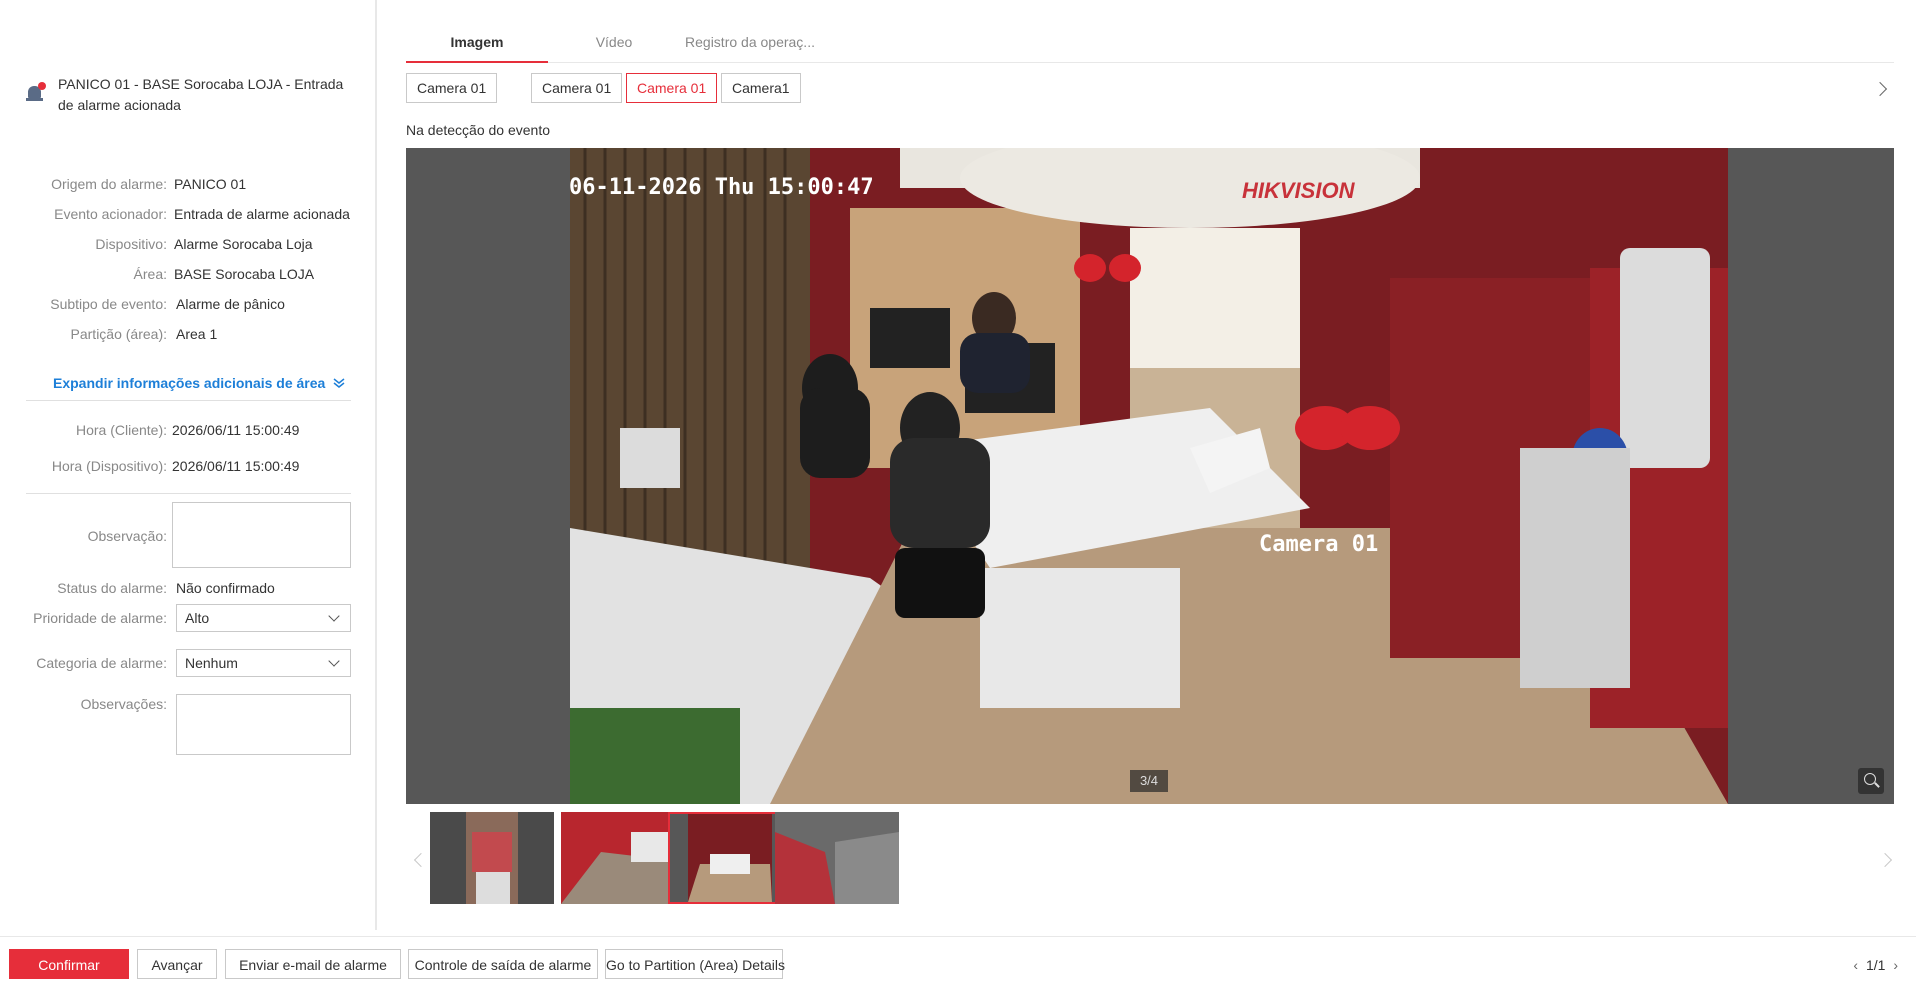  Describe the element at coordinates (695, 964) in the screenshot. I see `partition-details-button: Go to Partition (Area) Details` at that location.